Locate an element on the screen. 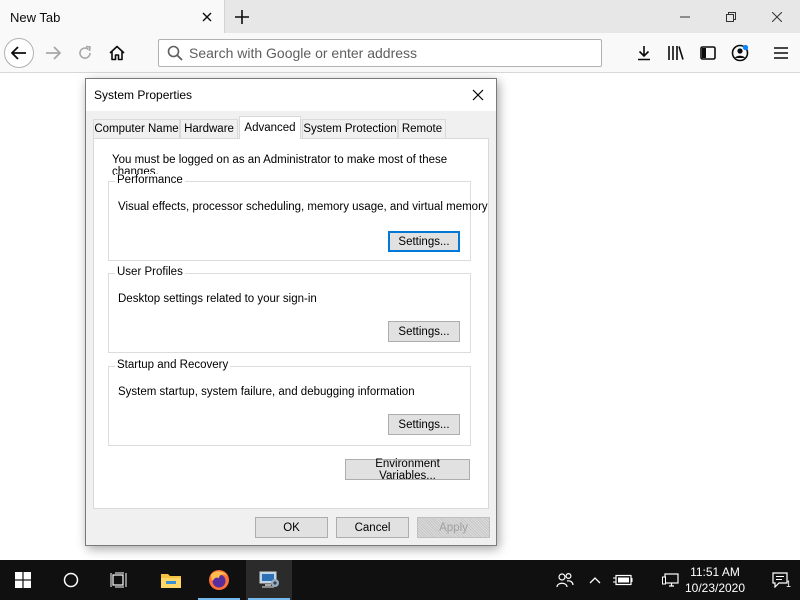  restore-icon is located at coordinates (731, 16).